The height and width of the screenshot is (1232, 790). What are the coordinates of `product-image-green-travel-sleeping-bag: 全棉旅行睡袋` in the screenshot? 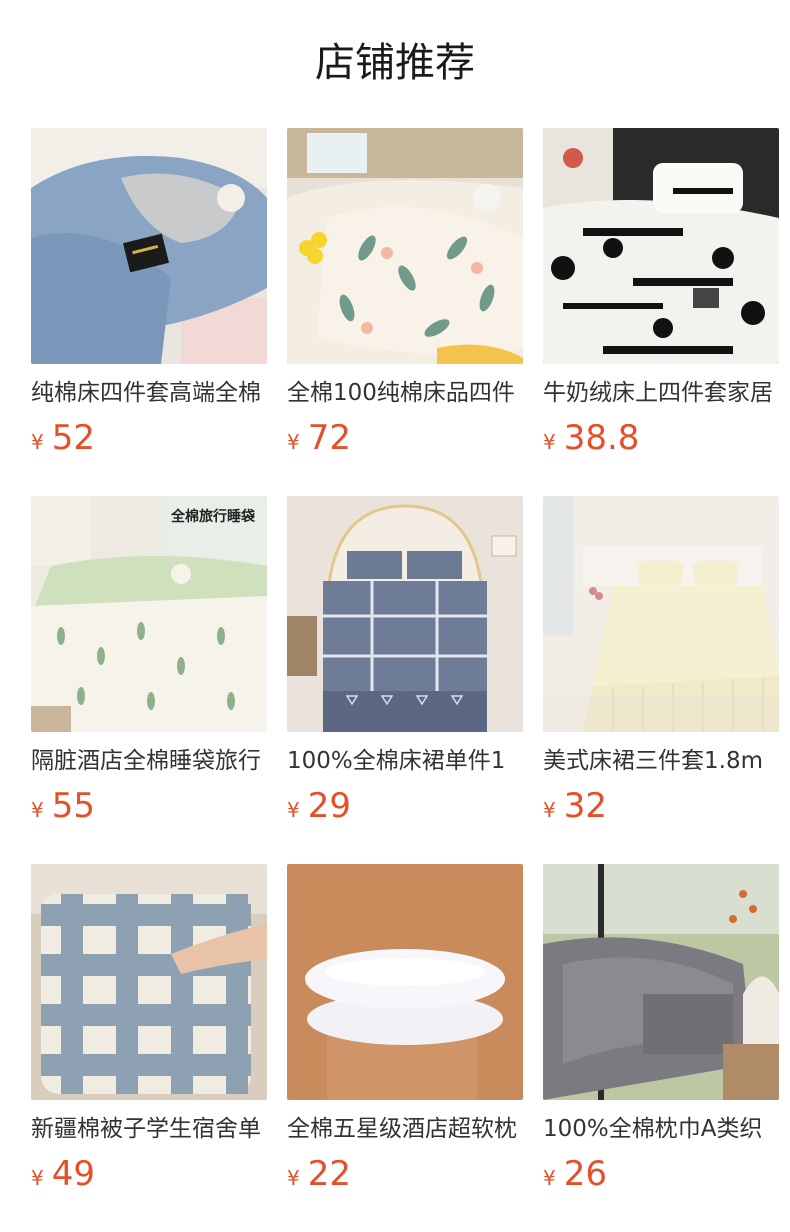 It's located at (149, 614).